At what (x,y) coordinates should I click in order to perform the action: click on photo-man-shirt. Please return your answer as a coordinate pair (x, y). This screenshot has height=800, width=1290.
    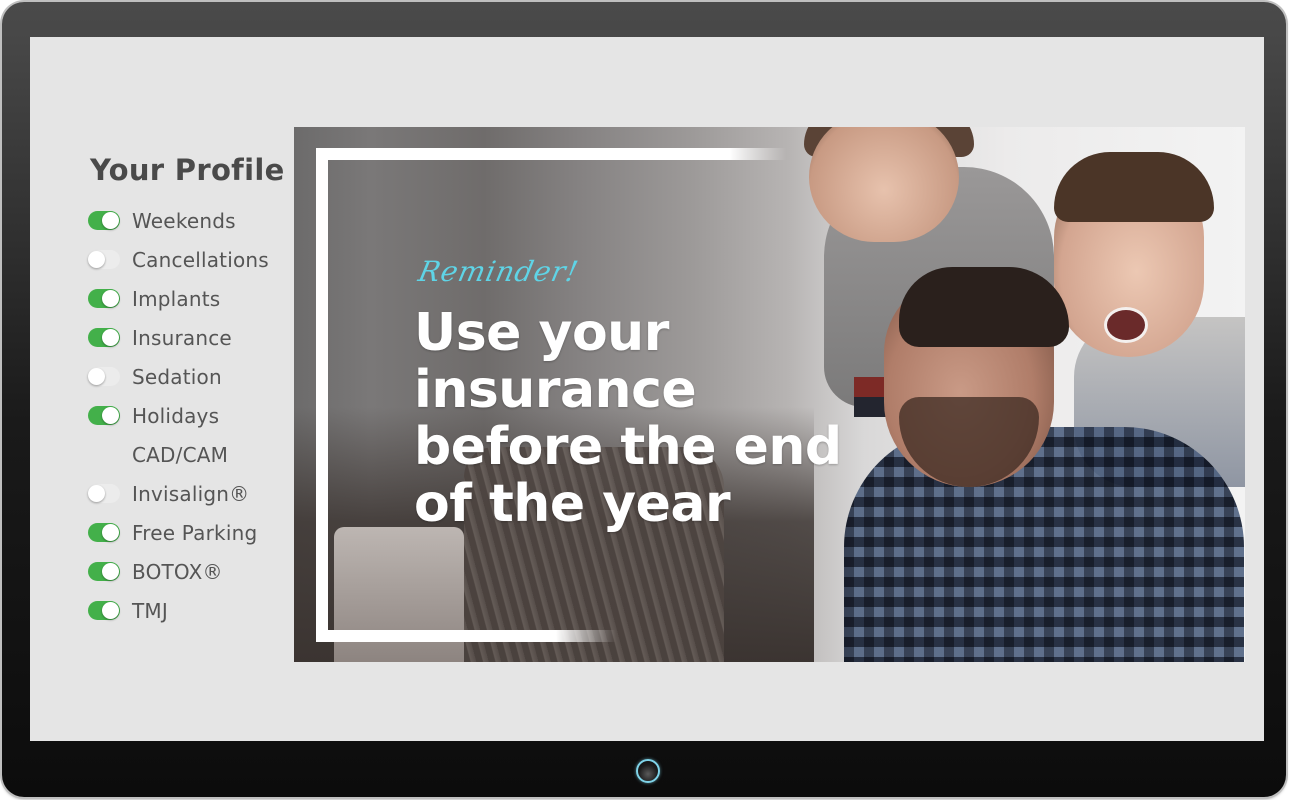
    Looking at the image, I should click on (1044, 544).